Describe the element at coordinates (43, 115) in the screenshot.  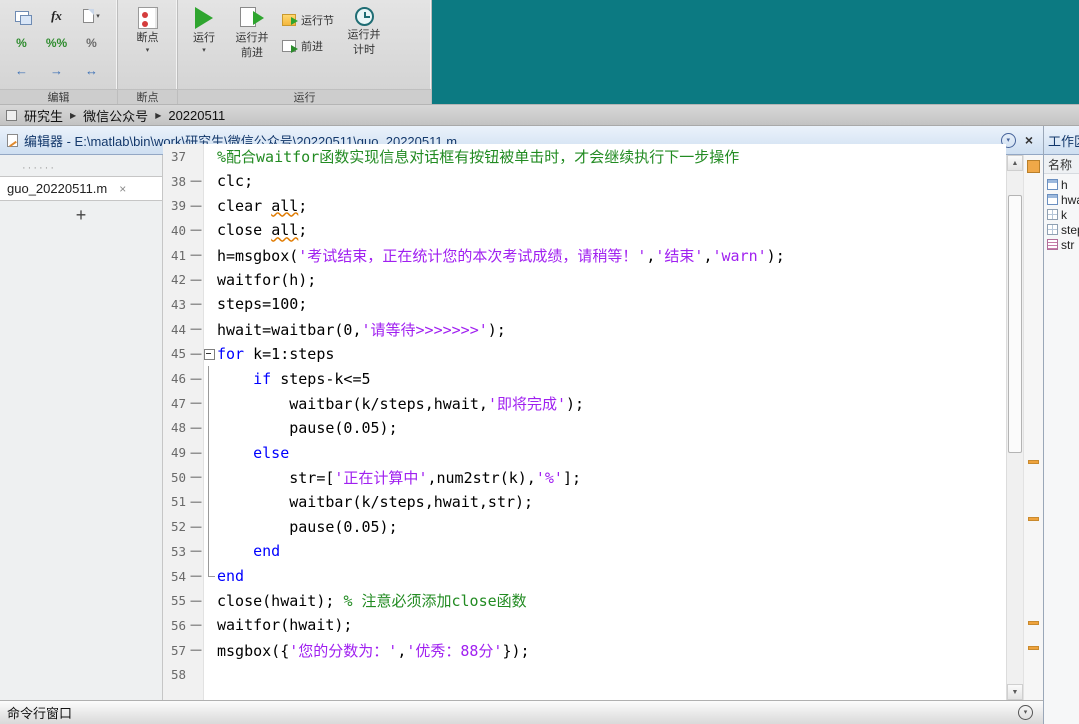
I see `breadcrumb-item: 研究生` at that location.